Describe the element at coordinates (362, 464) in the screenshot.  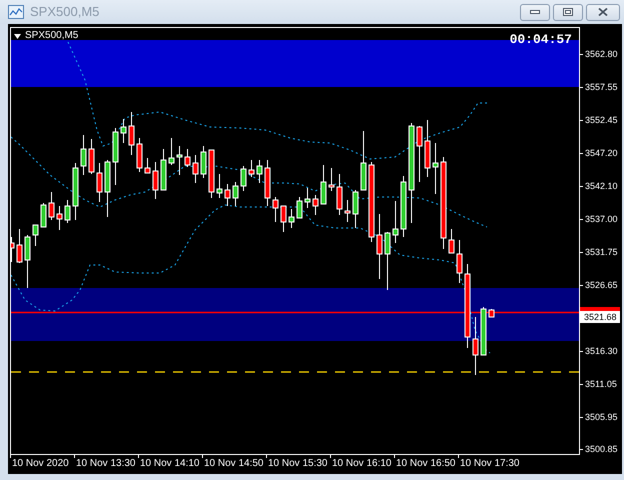
I see `time-label: 10 Nov 16:10` at that location.